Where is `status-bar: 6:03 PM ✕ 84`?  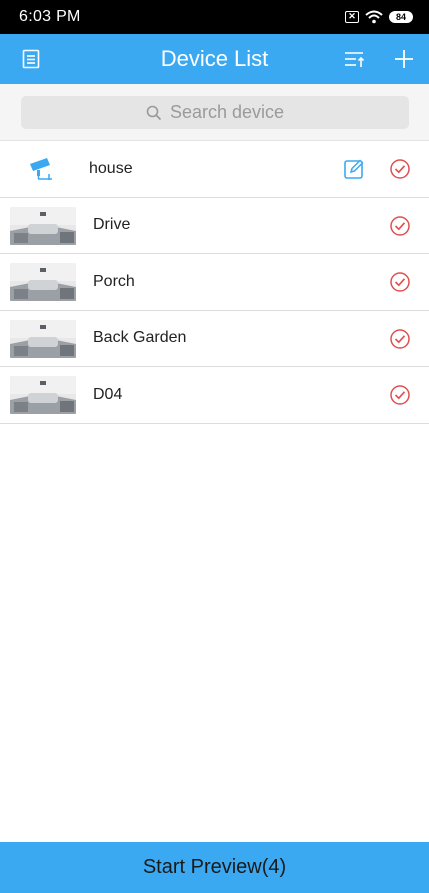
status-bar: 6:03 PM ✕ 84 is located at coordinates (214, 17).